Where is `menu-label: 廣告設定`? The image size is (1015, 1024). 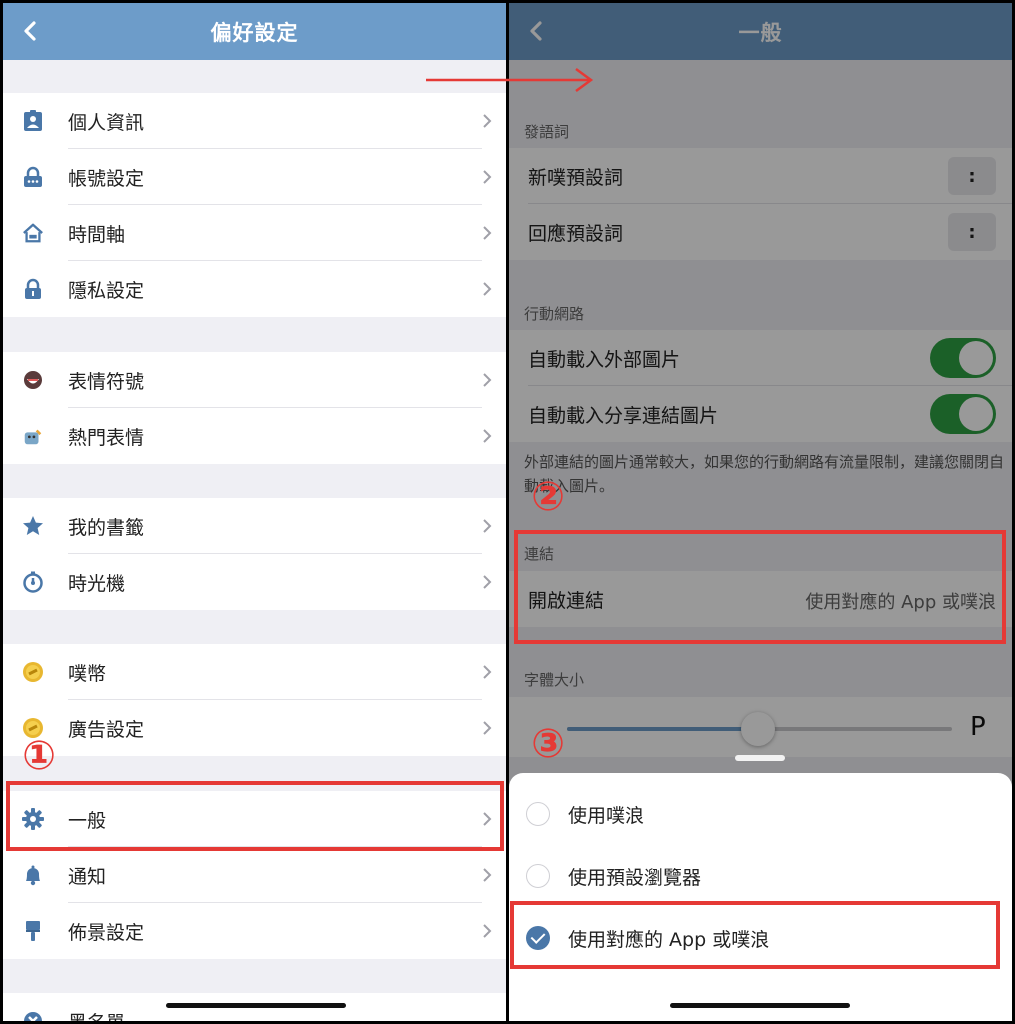
menu-label: 廣告設定 is located at coordinates (106, 729).